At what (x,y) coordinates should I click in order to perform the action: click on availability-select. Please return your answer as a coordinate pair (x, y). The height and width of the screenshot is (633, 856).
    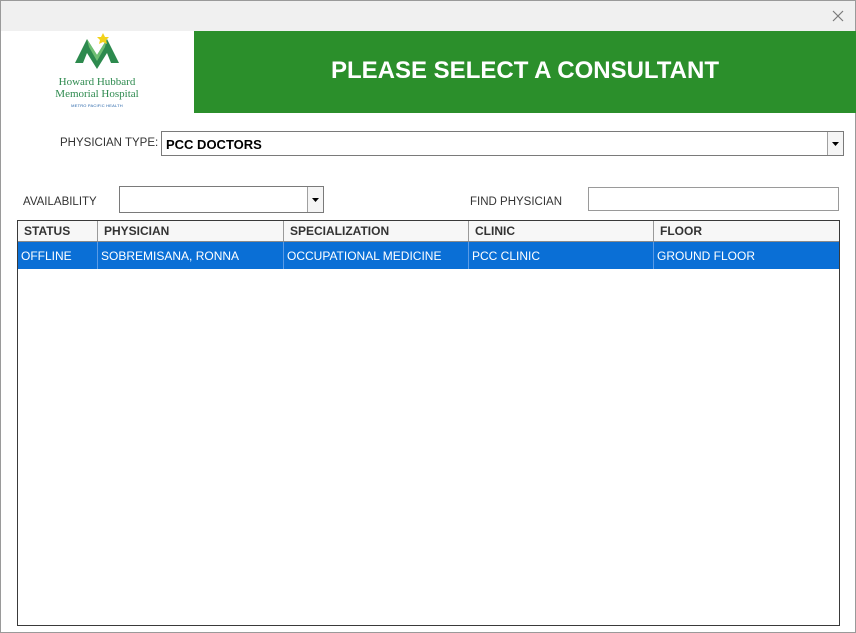
    Looking at the image, I should click on (221, 199).